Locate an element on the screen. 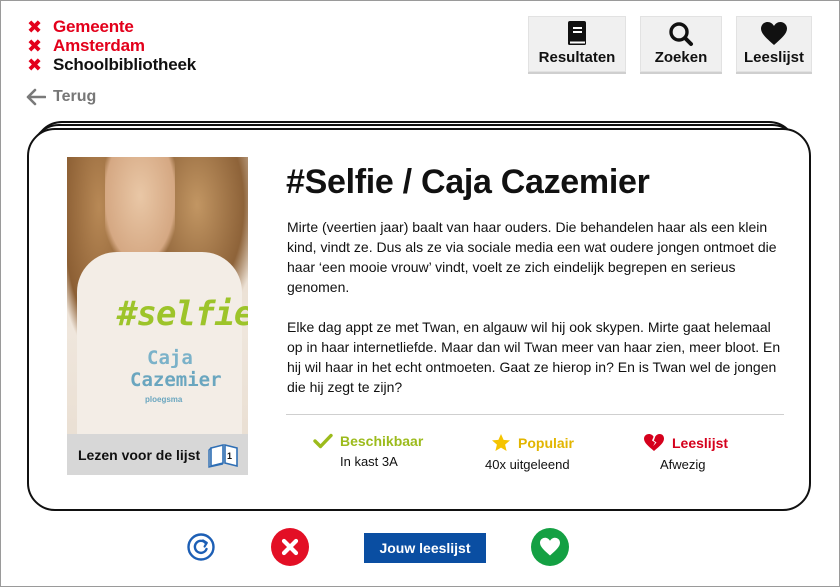  availability-value: In kast 3A is located at coordinates (369, 461).